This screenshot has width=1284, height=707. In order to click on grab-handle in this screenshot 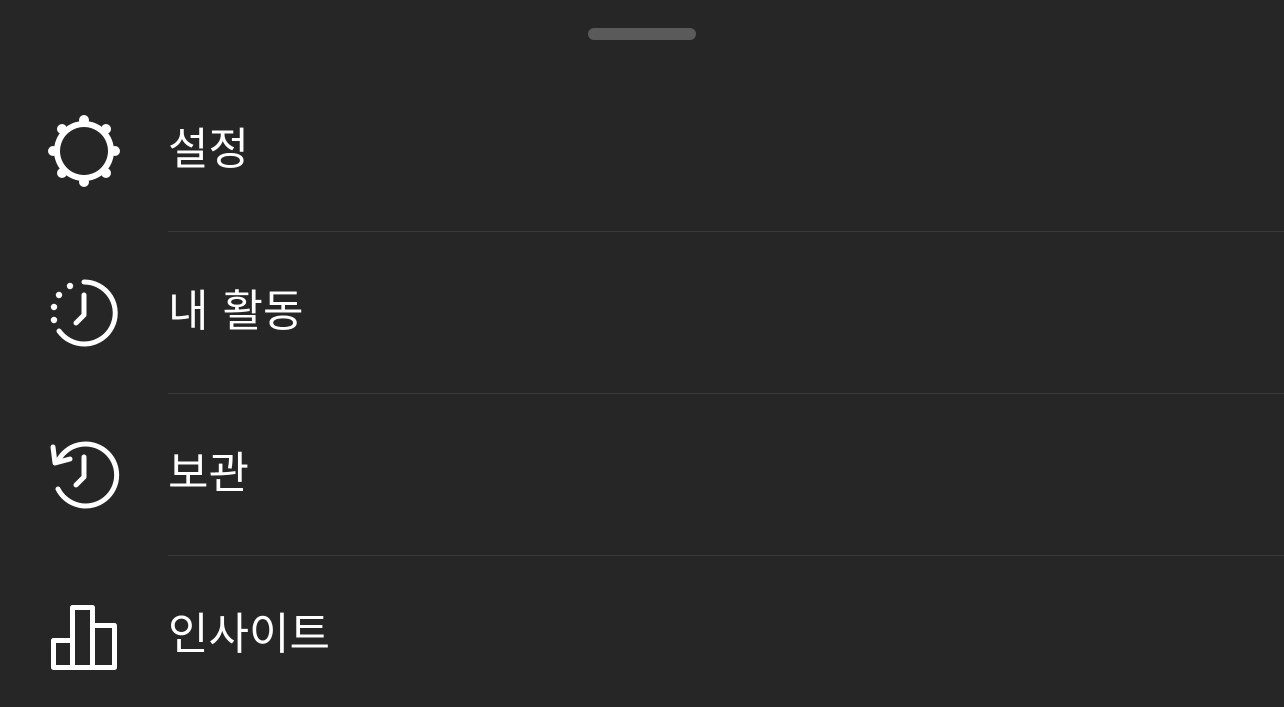, I will do `click(642, 34)`.